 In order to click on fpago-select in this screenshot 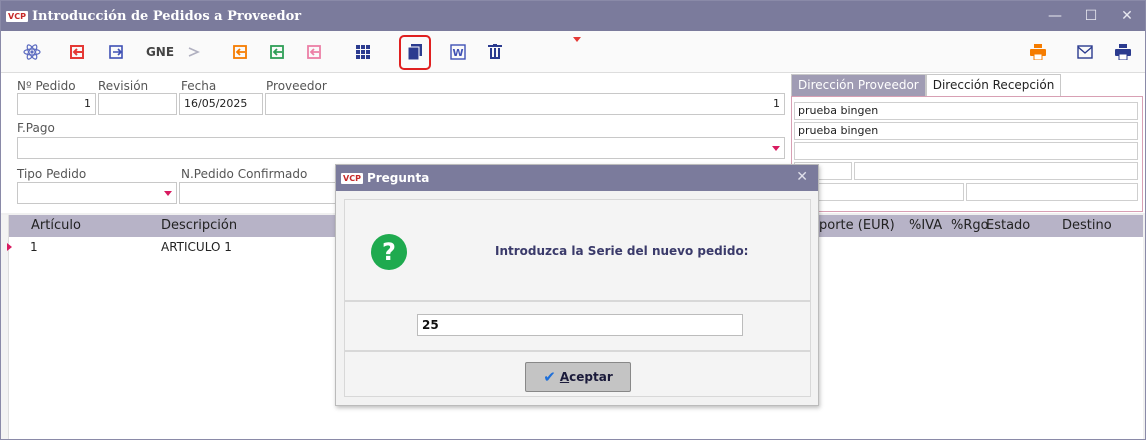, I will do `click(401, 148)`.